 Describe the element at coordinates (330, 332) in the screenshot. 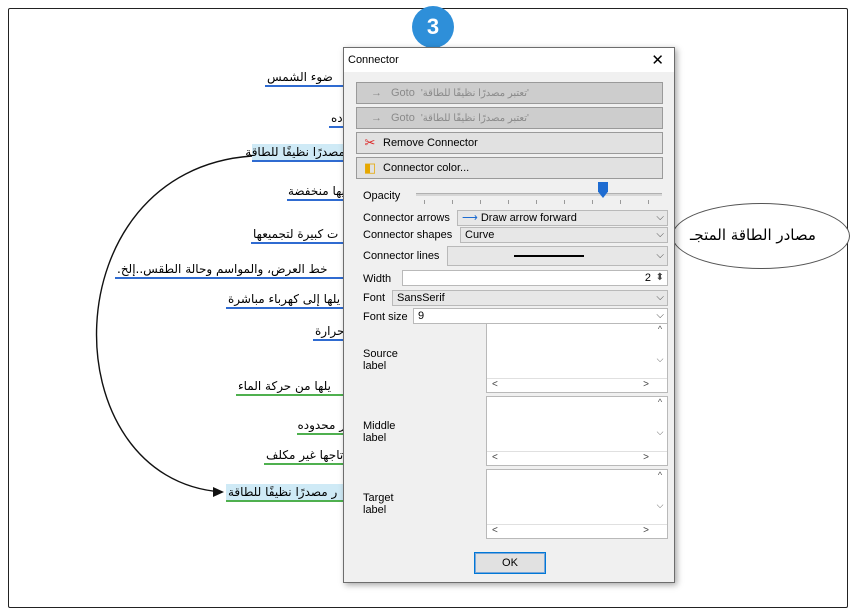

I see `node-8: حرارة` at that location.